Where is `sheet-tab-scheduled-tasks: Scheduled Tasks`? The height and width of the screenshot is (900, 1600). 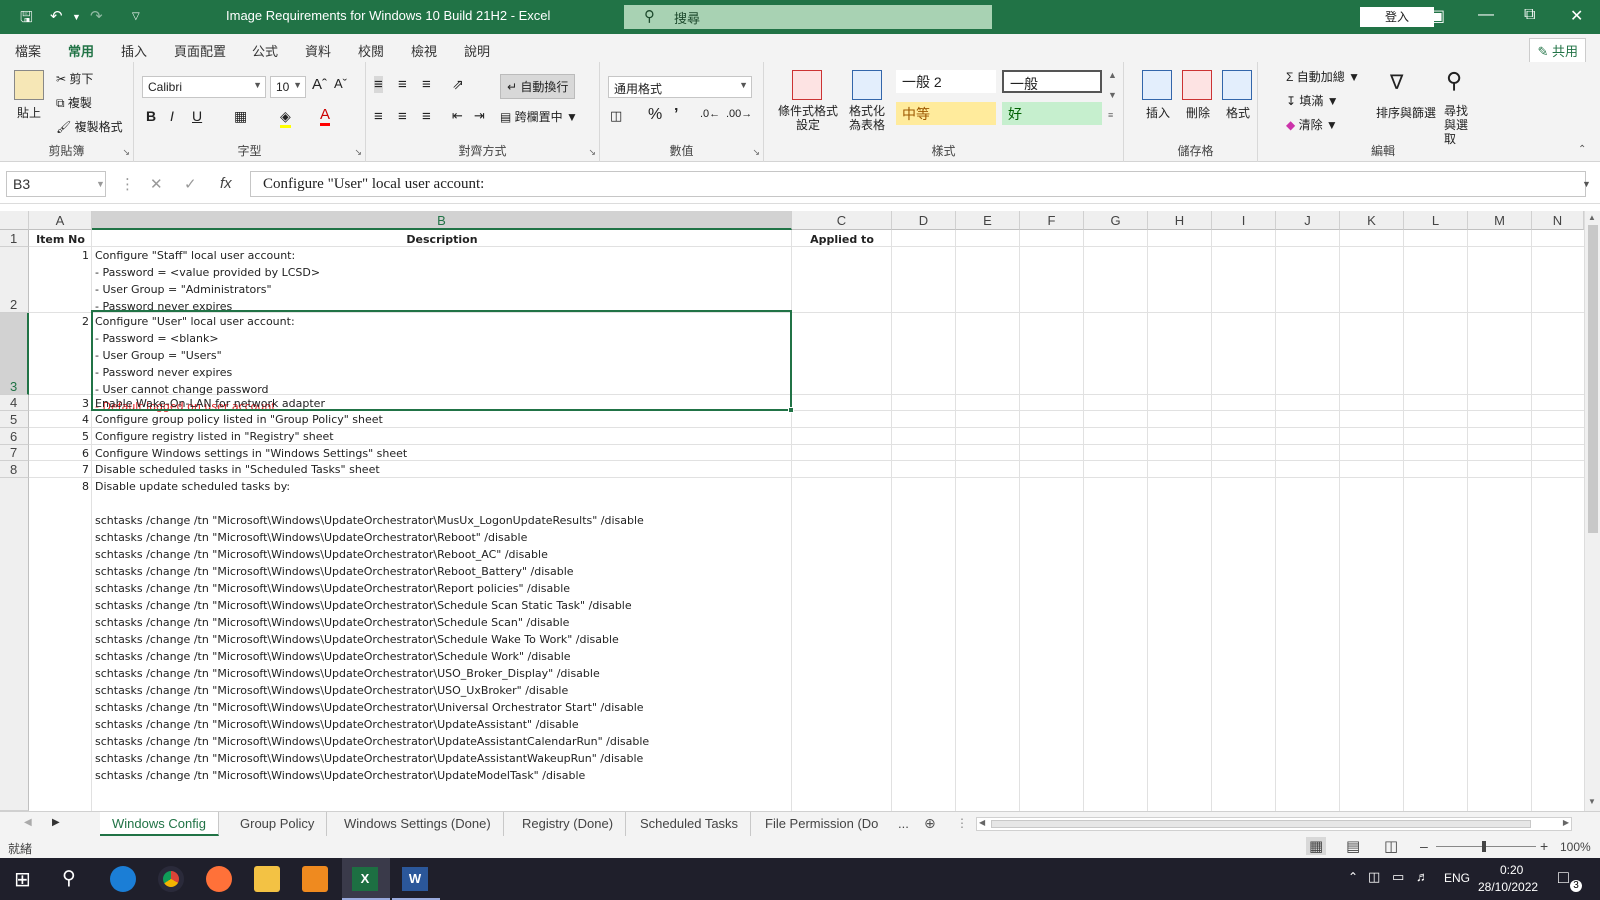 sheet-tab-scheduled-tasks: Scheduled Tasks is located at coordinates (690, 824).